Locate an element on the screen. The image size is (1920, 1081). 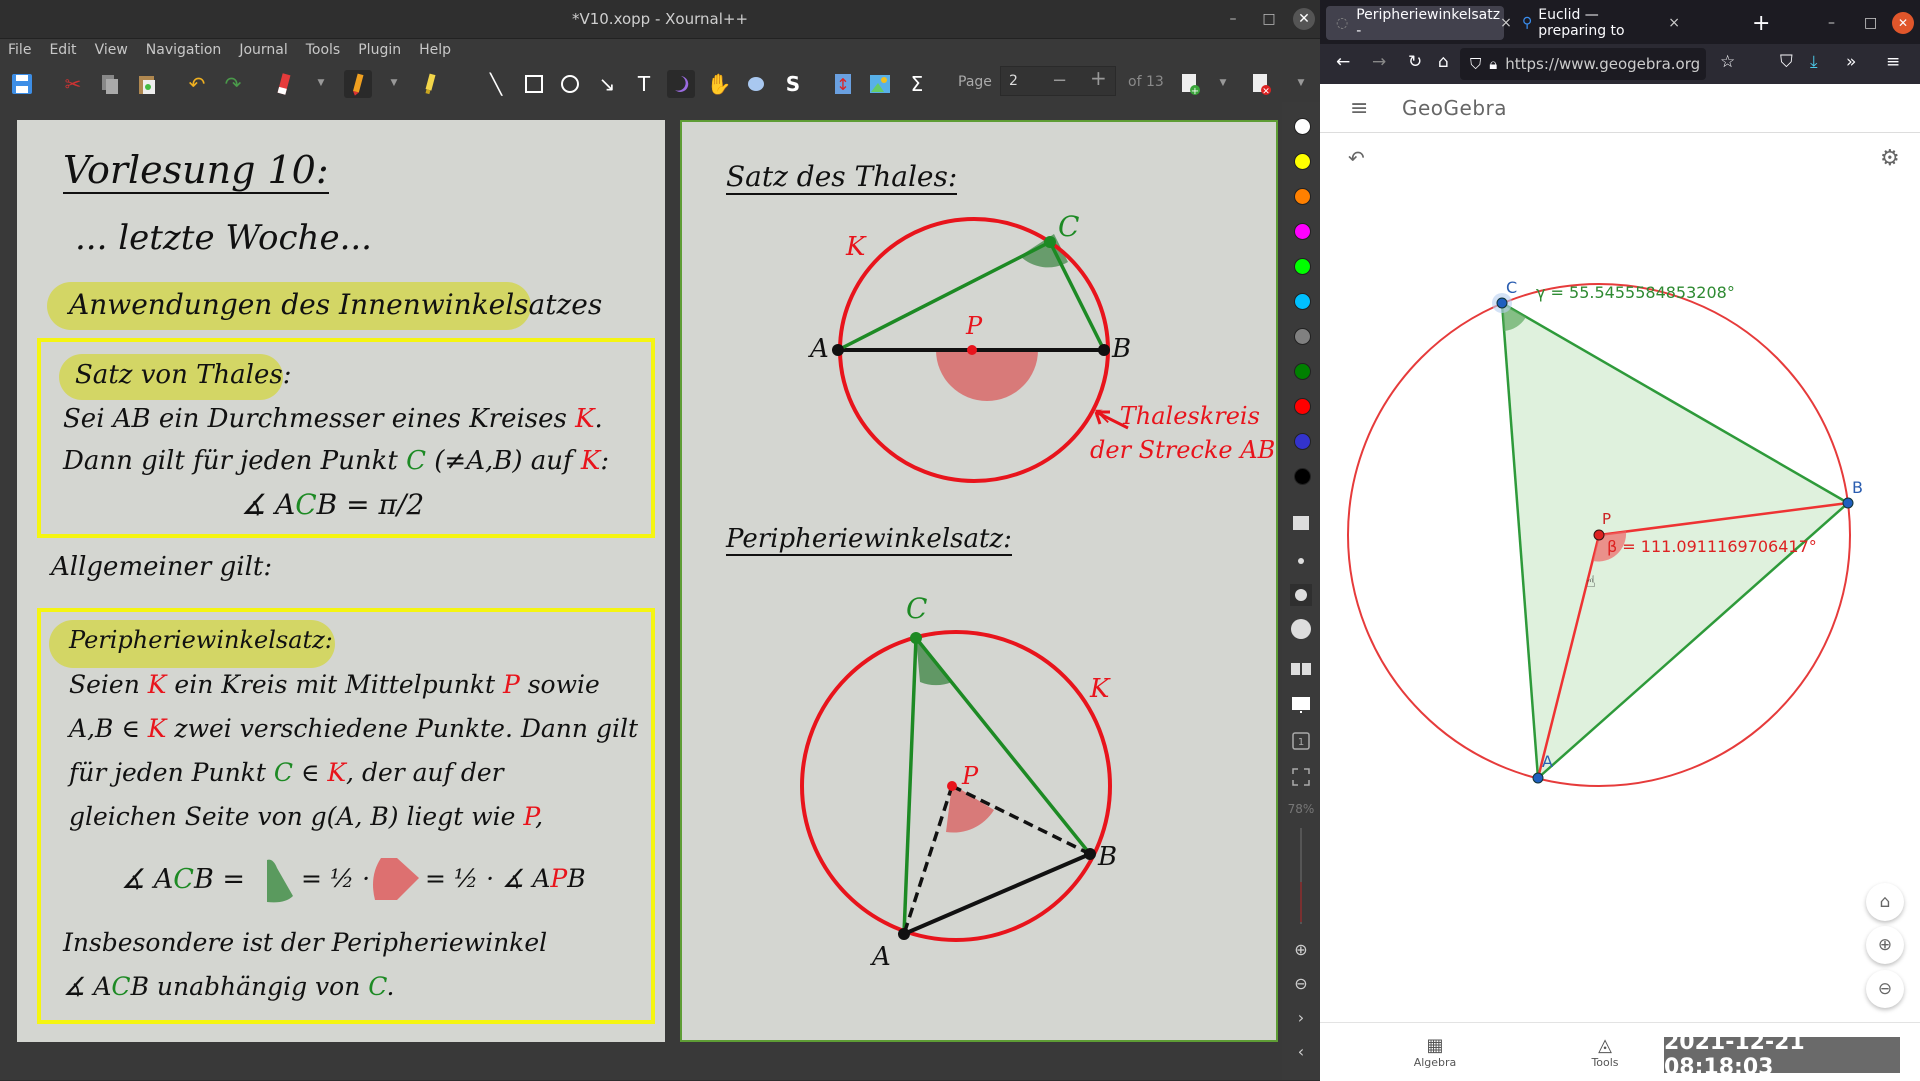
overflow-icon: » is located at coordinates (1851, 62).